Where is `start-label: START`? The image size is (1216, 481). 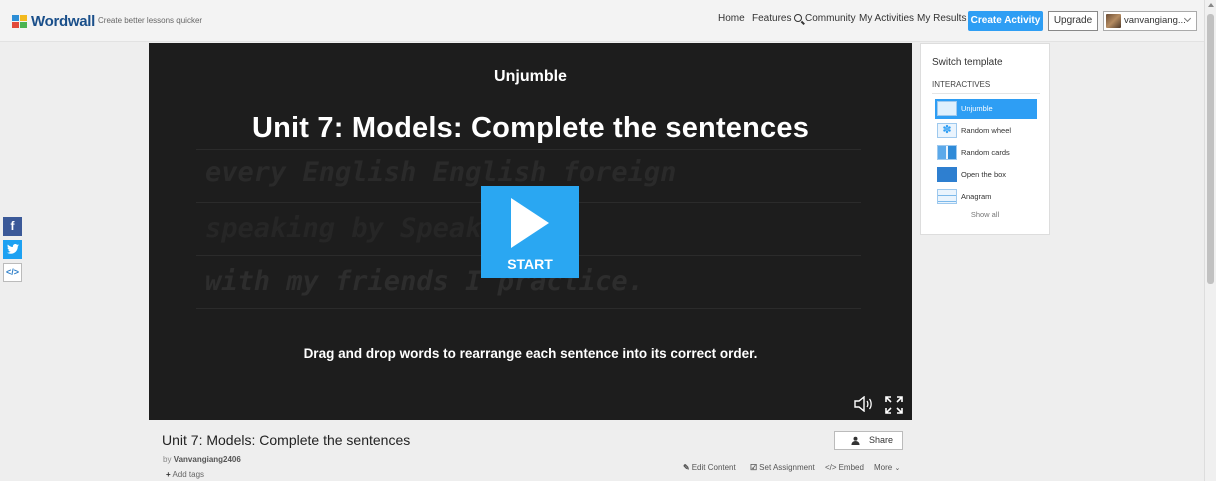
start-label: START is located at coordinates (530, 264).